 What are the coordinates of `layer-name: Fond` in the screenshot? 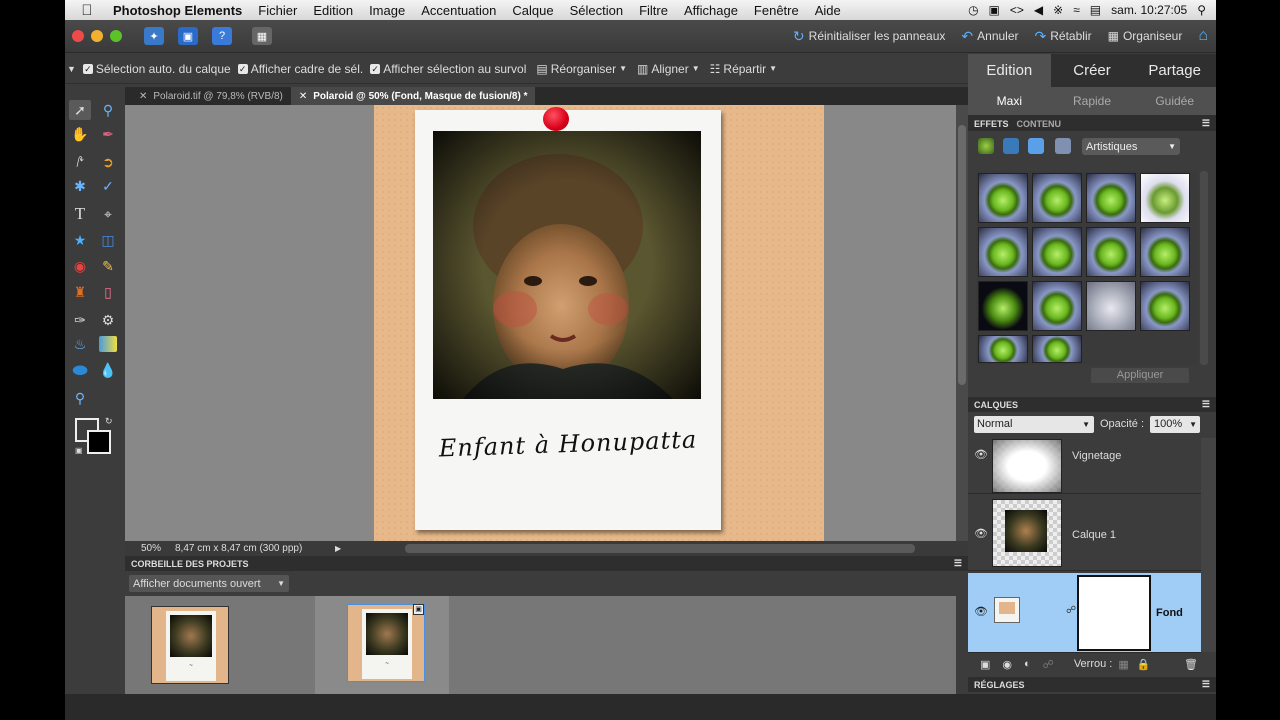 It's located at (1169, 613).